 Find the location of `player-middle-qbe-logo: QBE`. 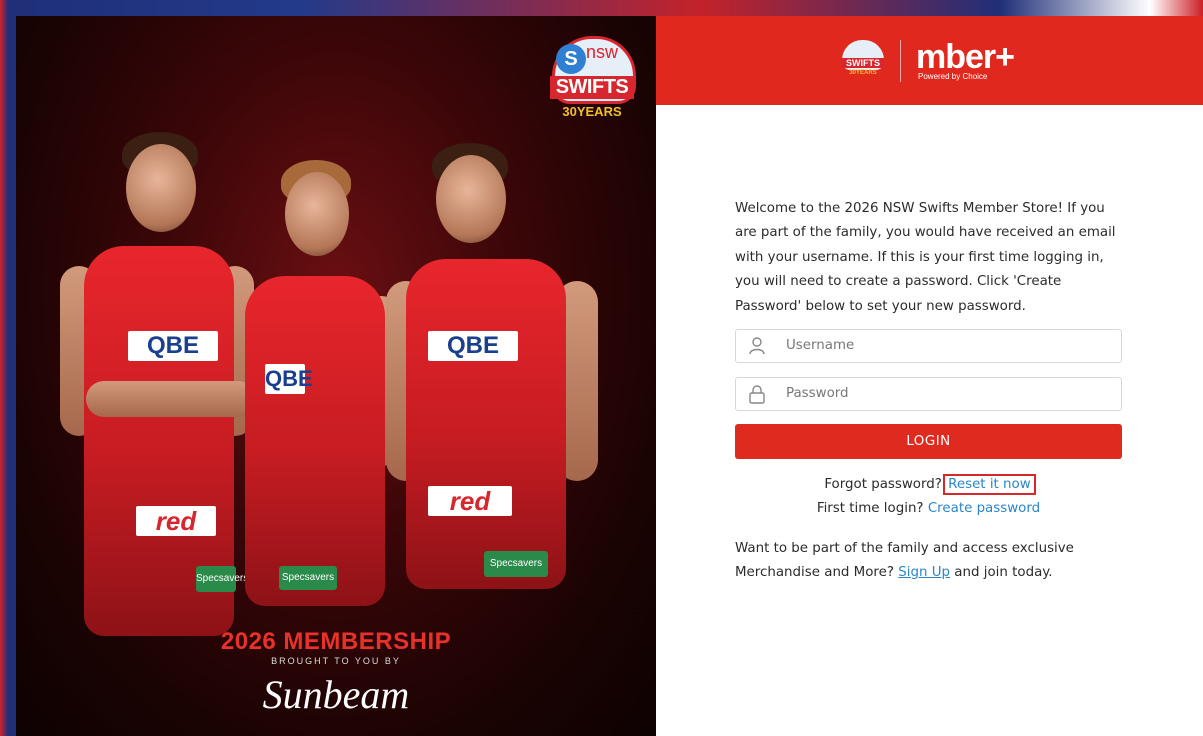

player-middle-qbe-logo: QBE is located at coordinates (289, 379).